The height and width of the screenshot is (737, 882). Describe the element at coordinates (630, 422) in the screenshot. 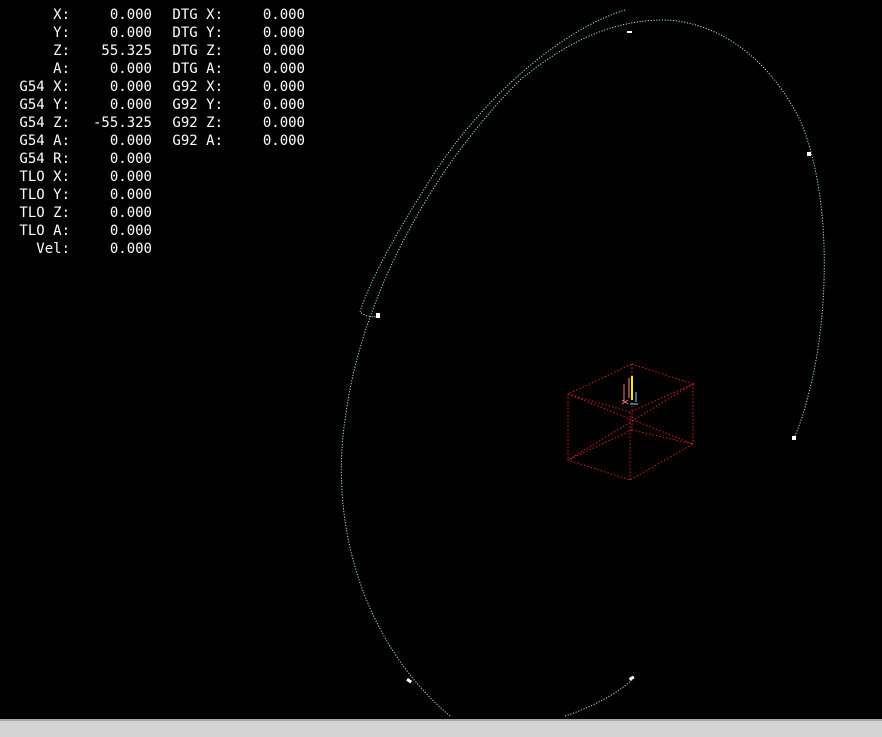

I see `machine-extents-box` at that location.